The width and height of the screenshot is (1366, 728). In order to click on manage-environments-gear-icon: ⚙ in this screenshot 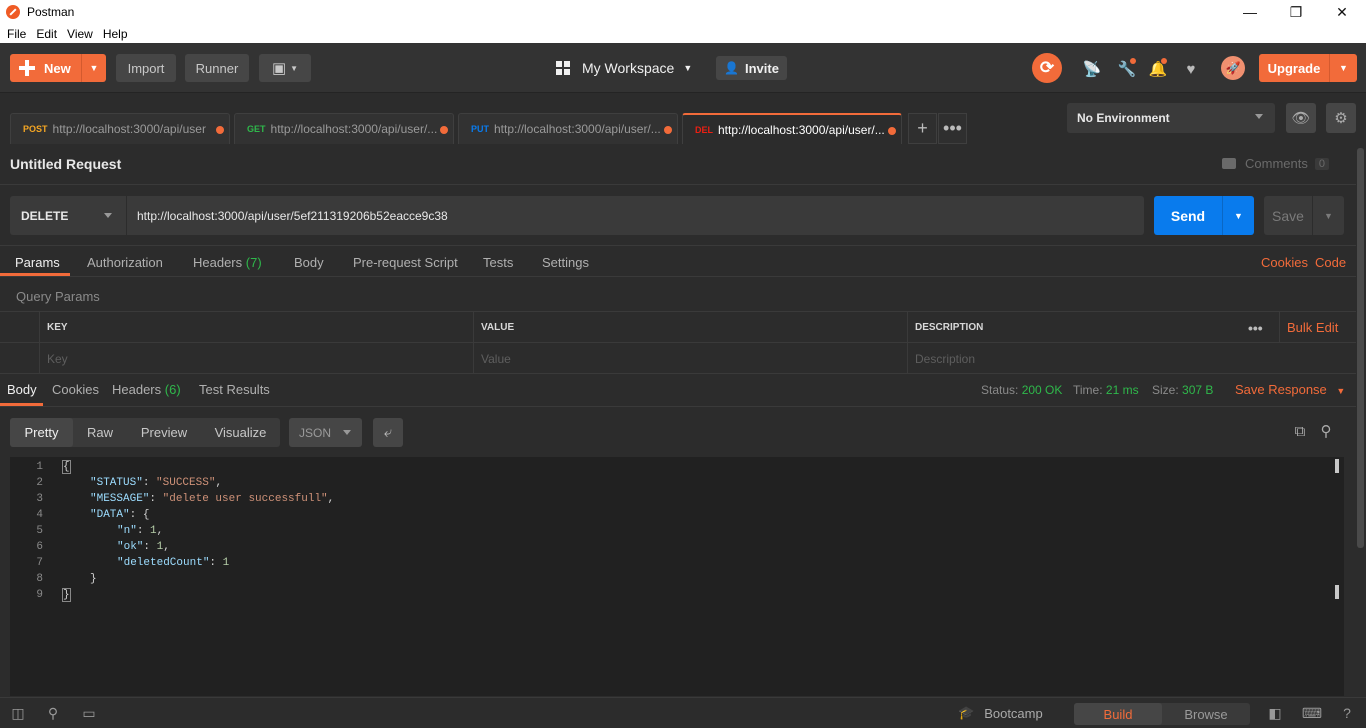, I will do `click(1341, 118)`.